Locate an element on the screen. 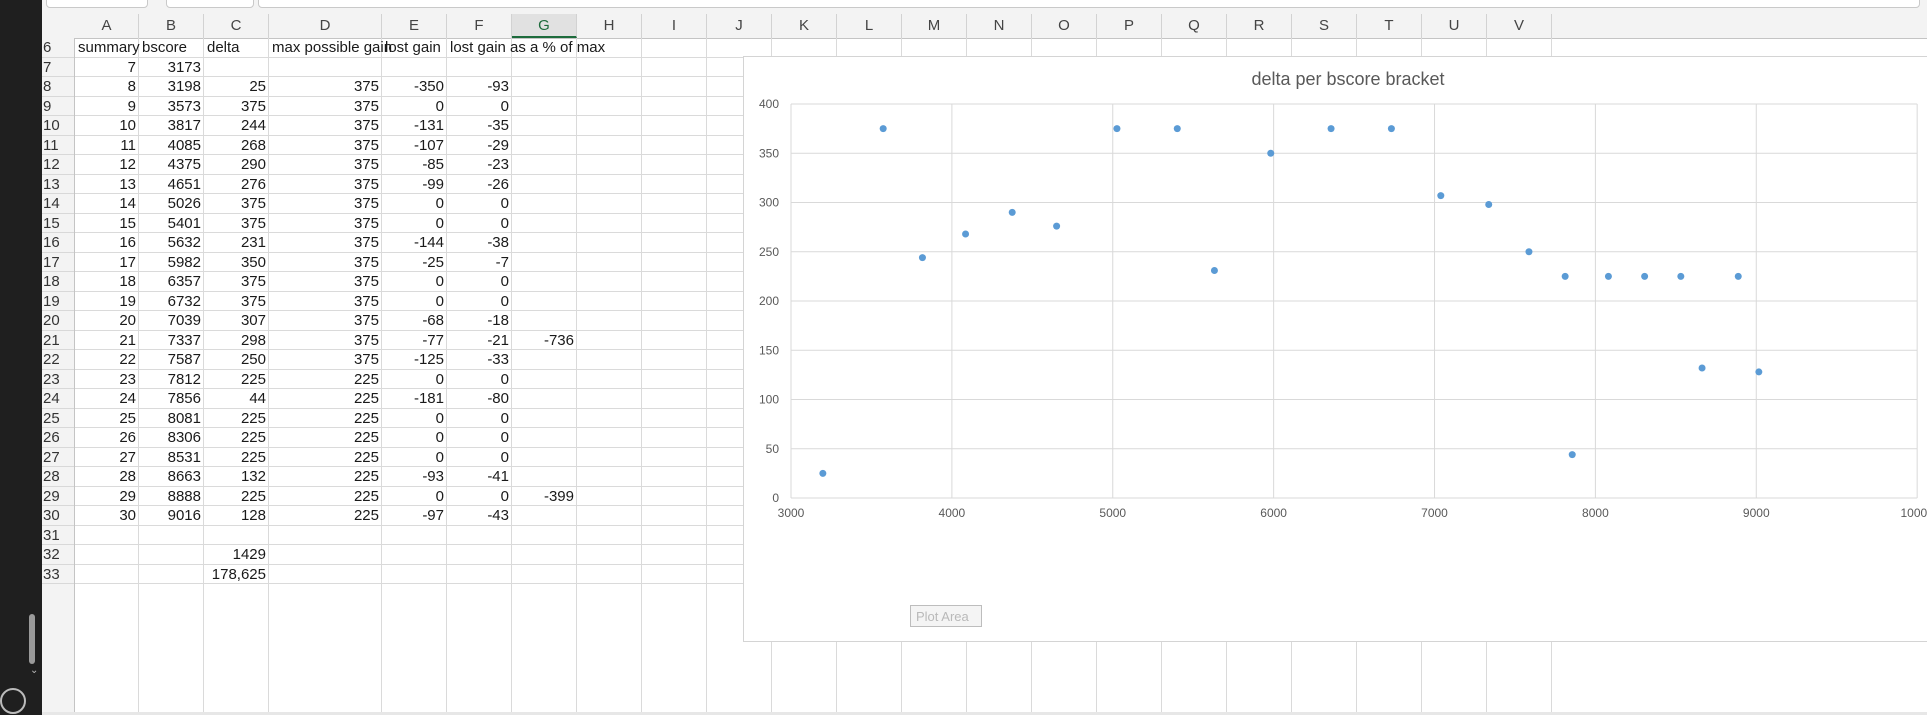 This screenshot has height=715, width=1927. cell-e21: -77 is located at coordinates (414, 341).